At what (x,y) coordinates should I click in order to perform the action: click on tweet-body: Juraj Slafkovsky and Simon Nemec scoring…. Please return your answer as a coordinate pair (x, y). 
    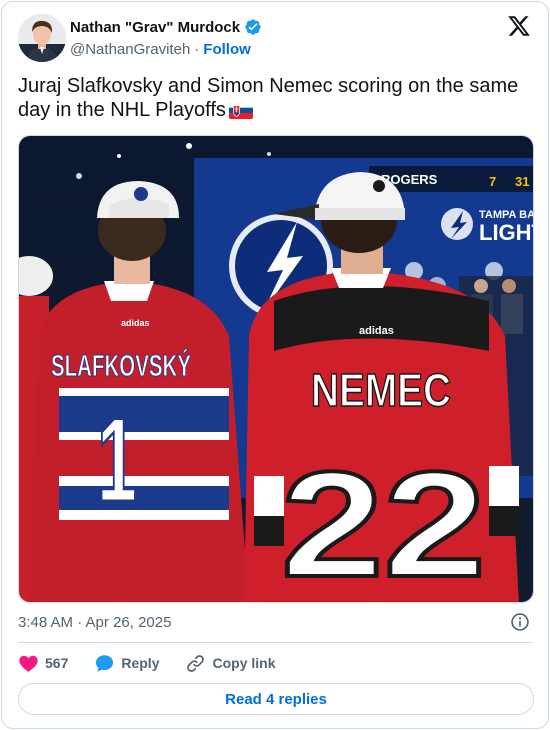
    Looking at the image, I should click on (268, 98).